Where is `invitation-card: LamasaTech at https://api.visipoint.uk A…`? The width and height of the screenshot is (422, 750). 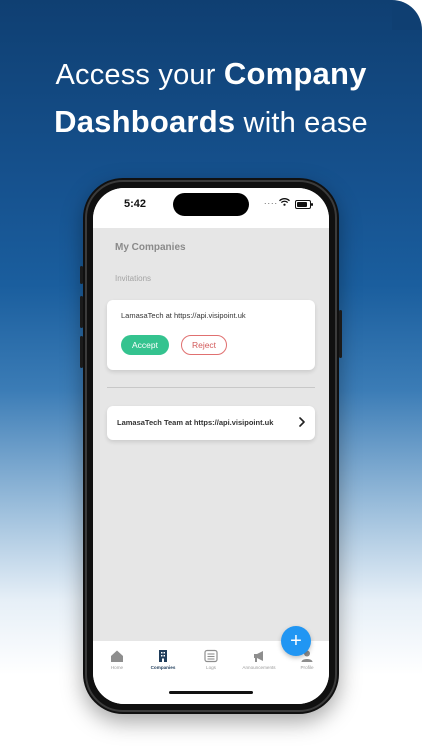 invitation-card: LamasaTech at https://api.visipoint.uk A… is located at coordinates (211, 335).